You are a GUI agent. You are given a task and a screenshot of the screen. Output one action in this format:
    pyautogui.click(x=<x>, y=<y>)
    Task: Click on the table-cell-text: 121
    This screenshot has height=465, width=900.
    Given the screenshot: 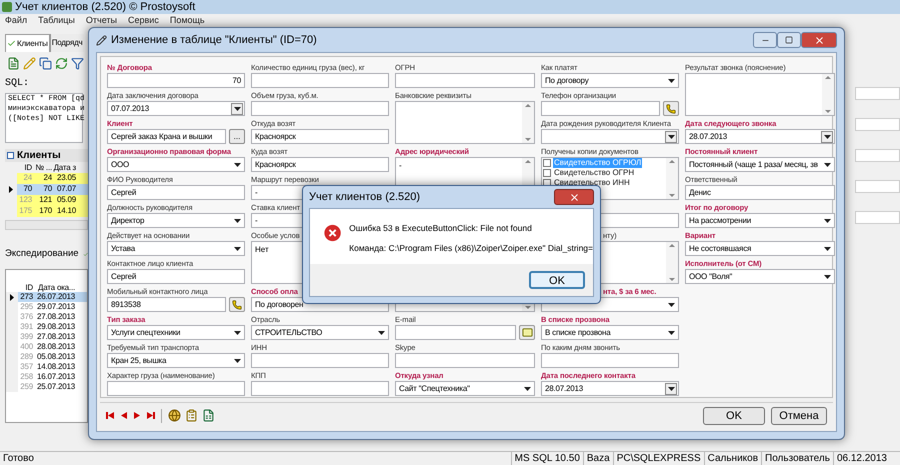 What is the action you would take?
    pyautogui.click(x=45, y=200)
    